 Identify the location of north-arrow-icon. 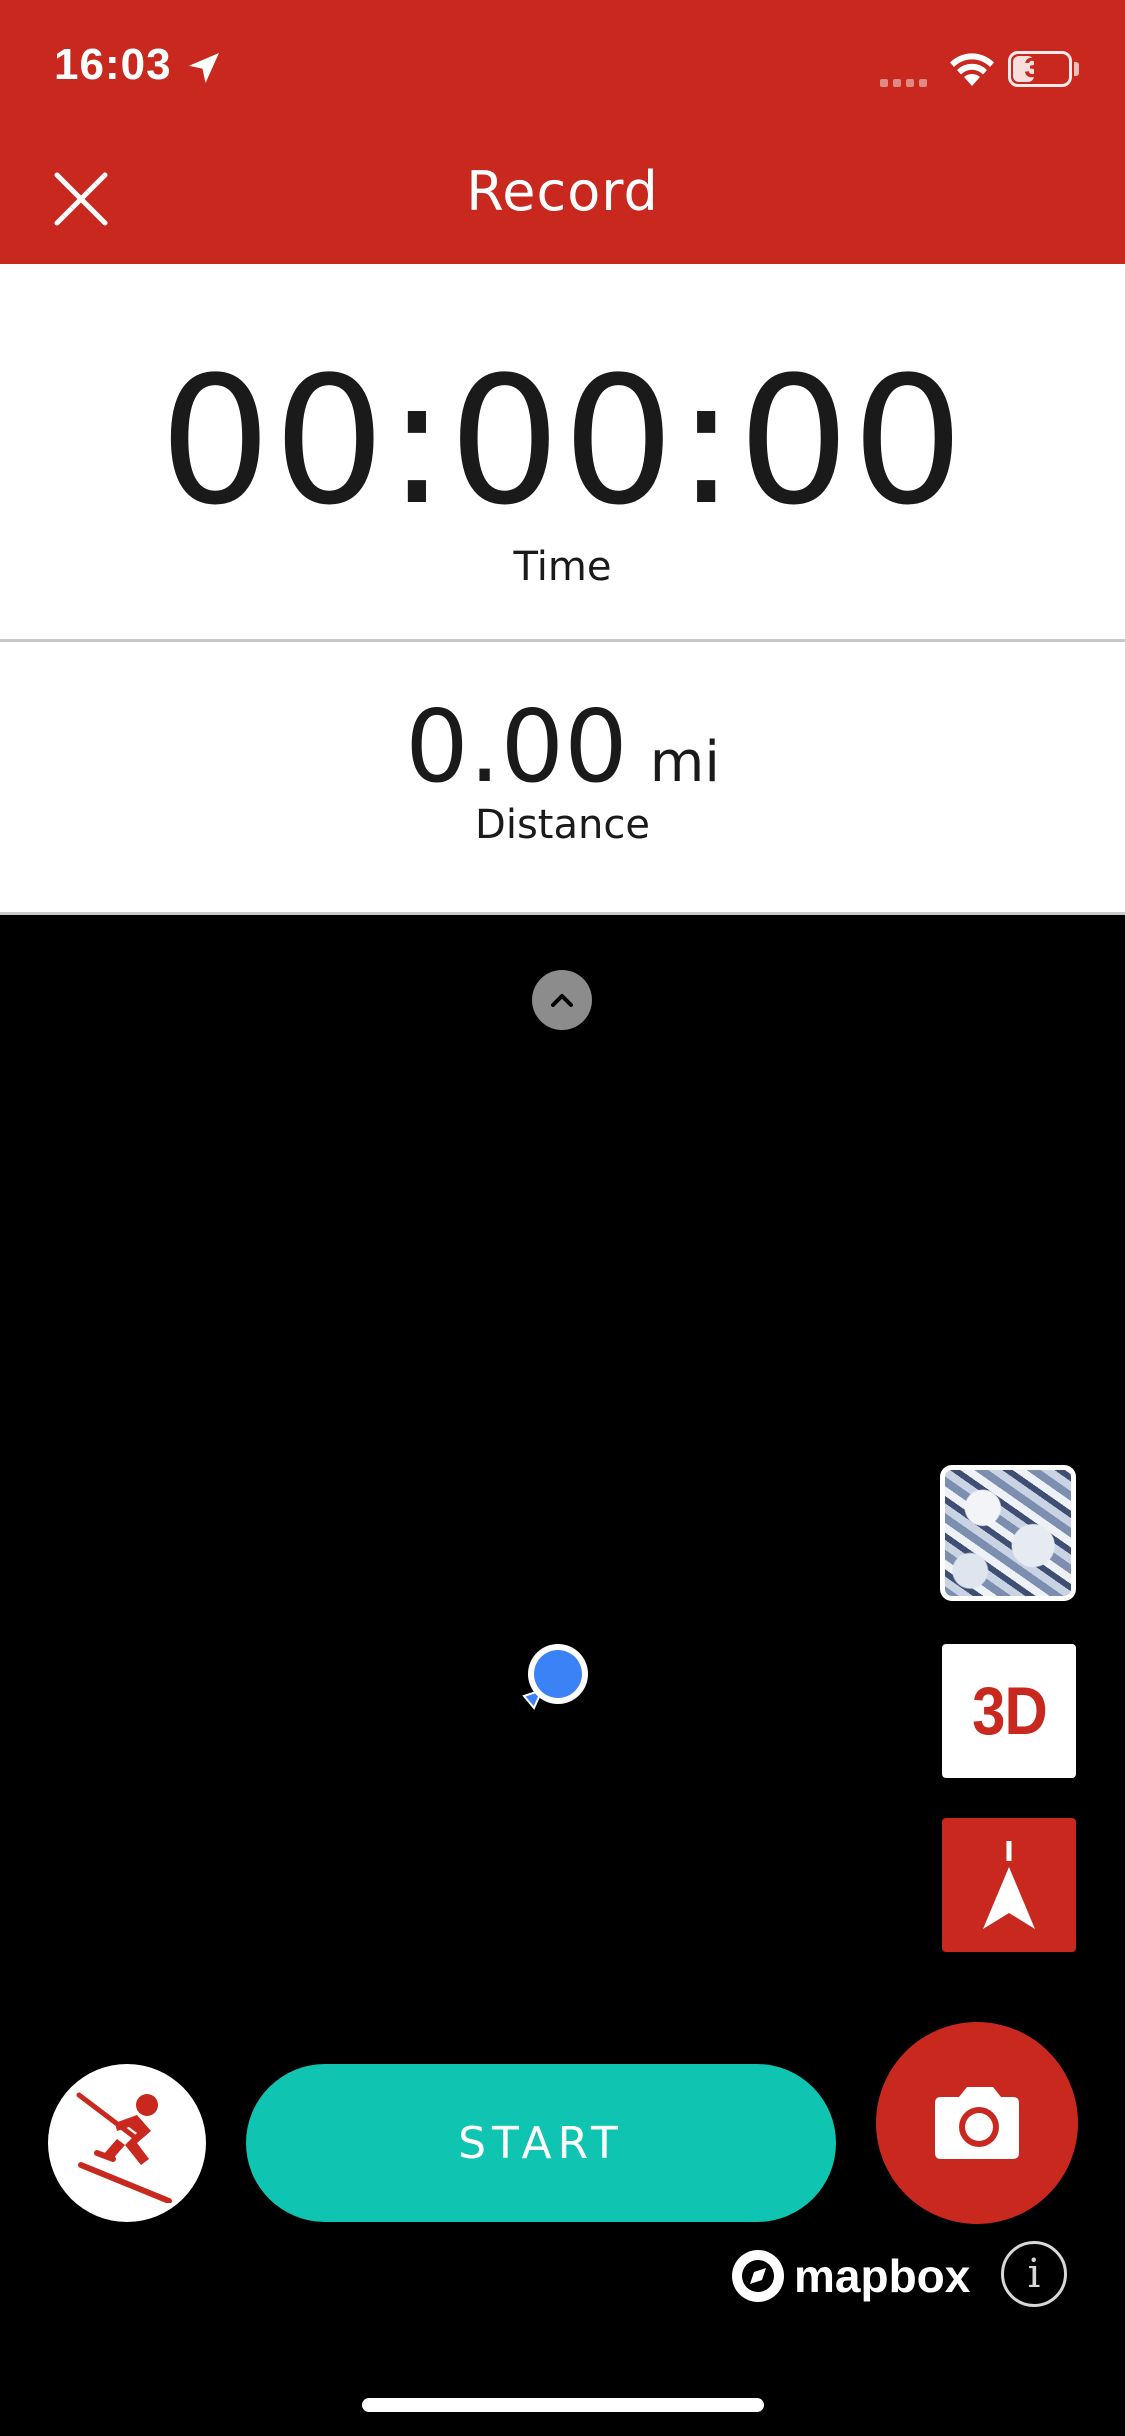
(1009, 1885).